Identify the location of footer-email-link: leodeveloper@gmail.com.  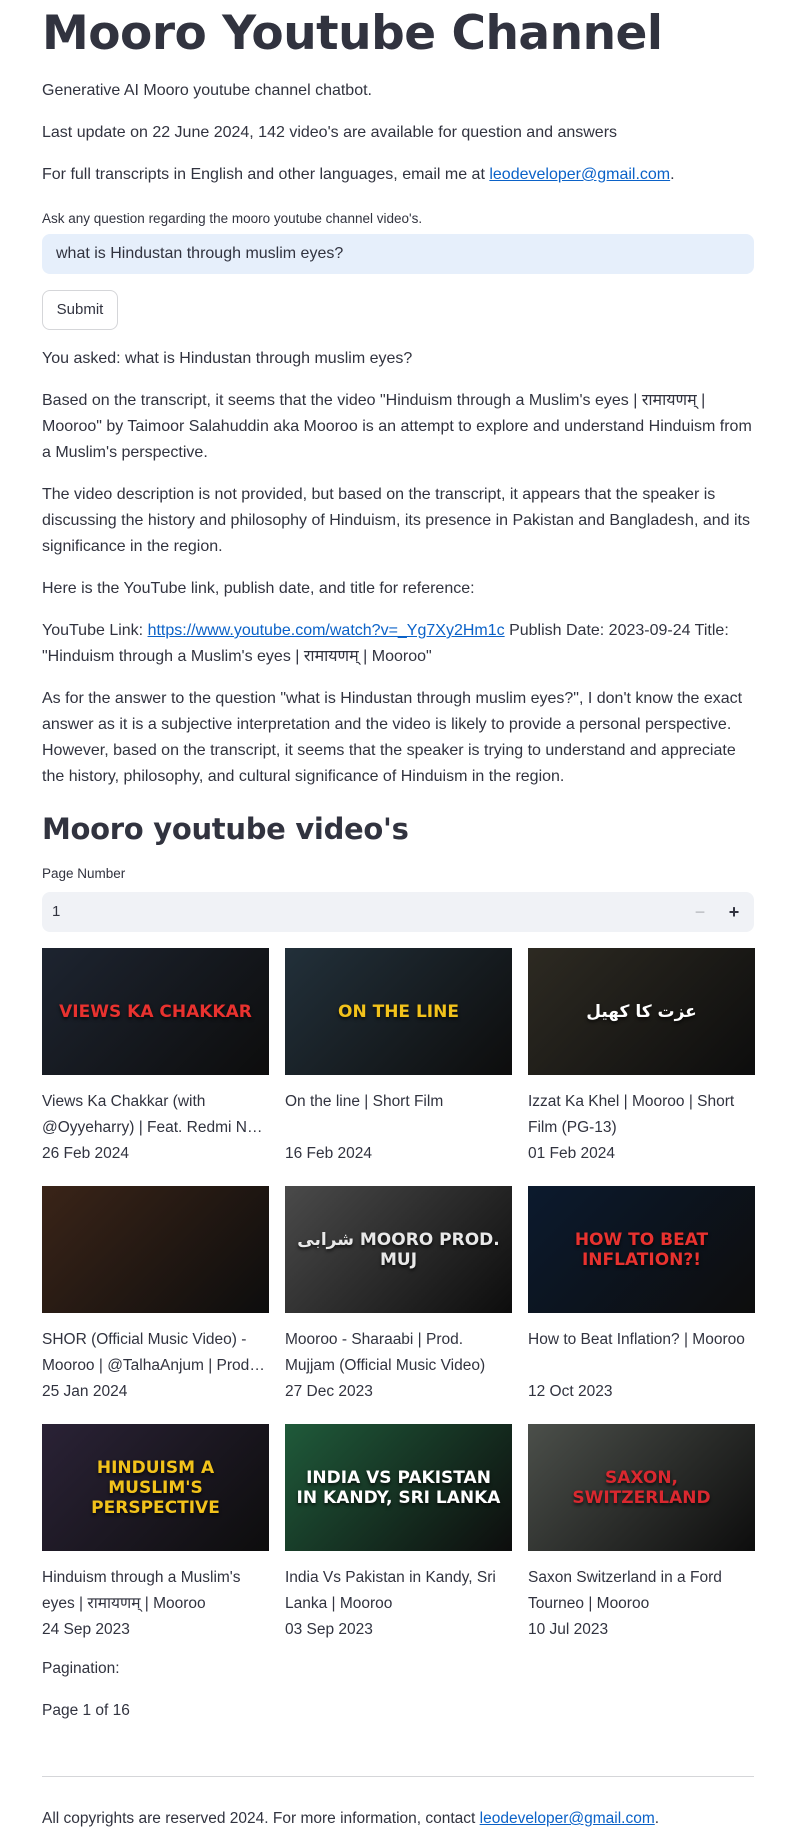
(567, 1818).